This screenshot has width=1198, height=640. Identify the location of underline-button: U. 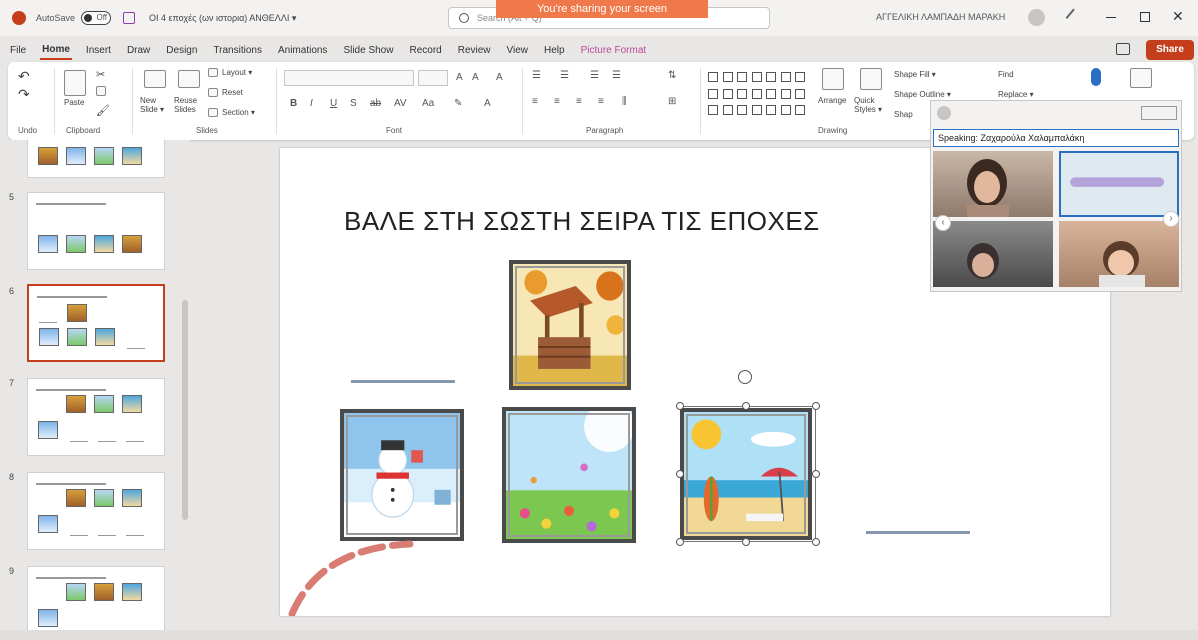
(333, 103).